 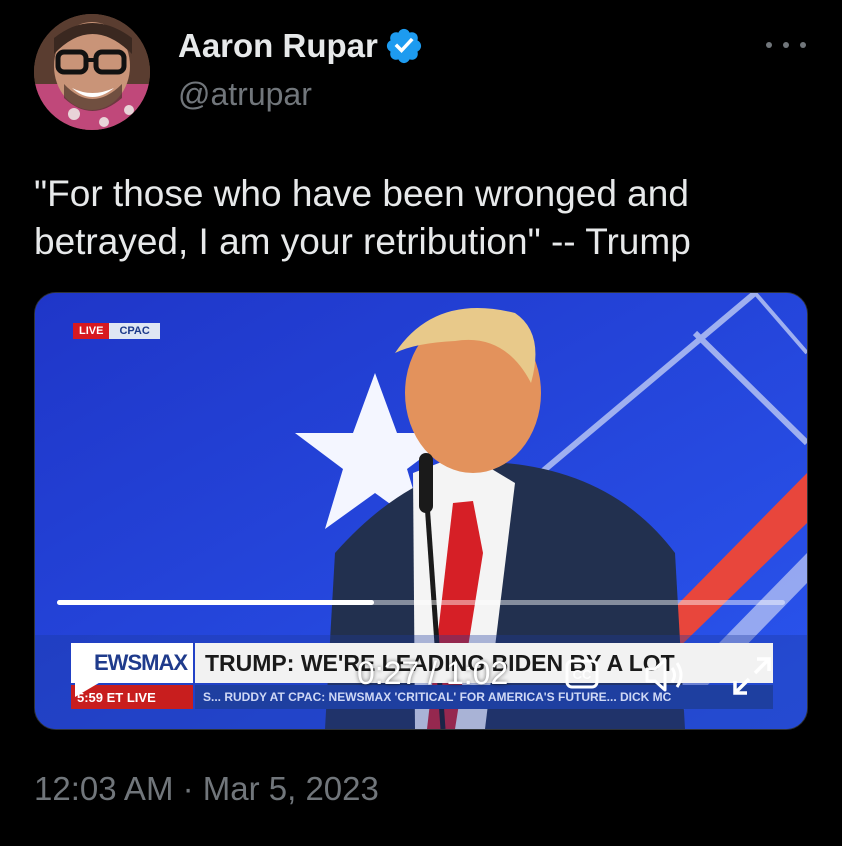 I want to click on verified-badge-icon, so click(x=403, y=46).